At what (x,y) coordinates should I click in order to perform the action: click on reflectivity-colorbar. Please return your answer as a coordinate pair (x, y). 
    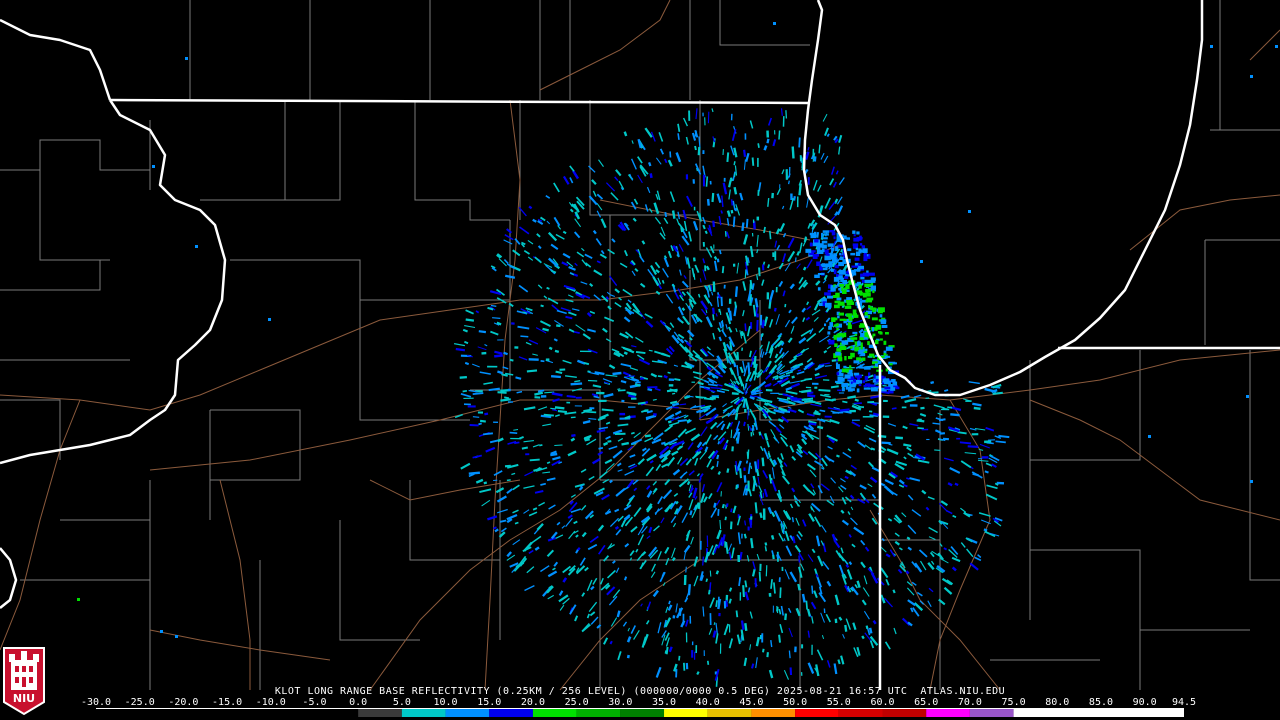
    Looking at the image, I should click on (640, 712).